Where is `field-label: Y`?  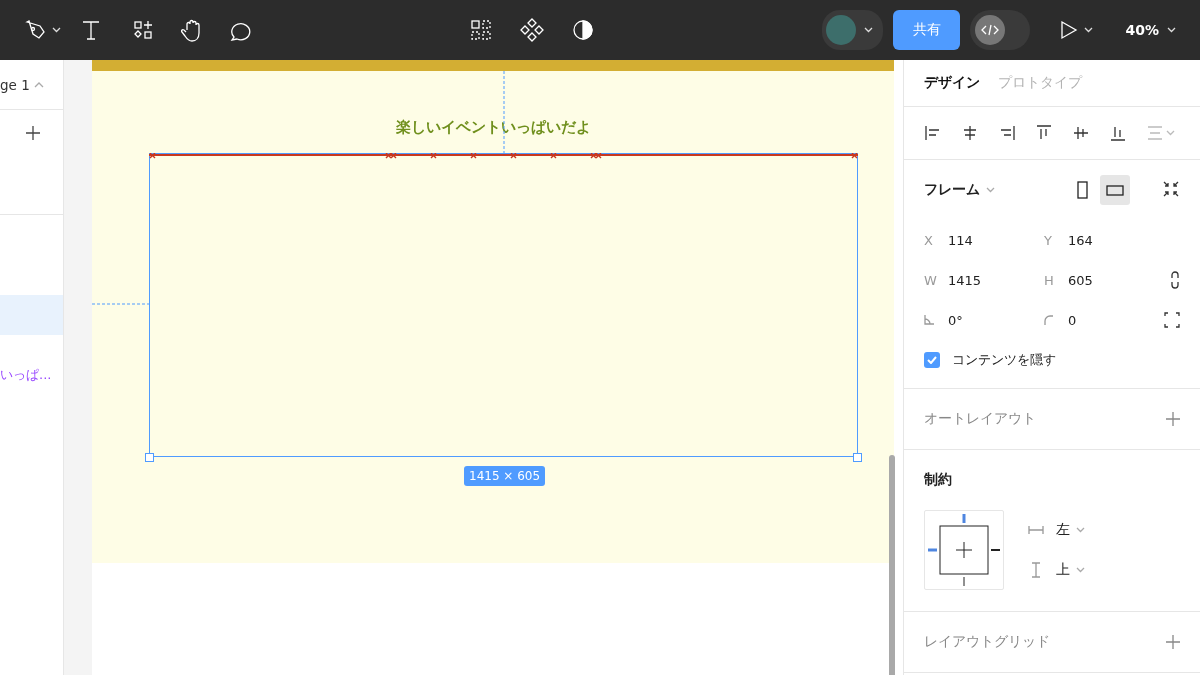 field-label: Y is located at coordinates (1048, 240).